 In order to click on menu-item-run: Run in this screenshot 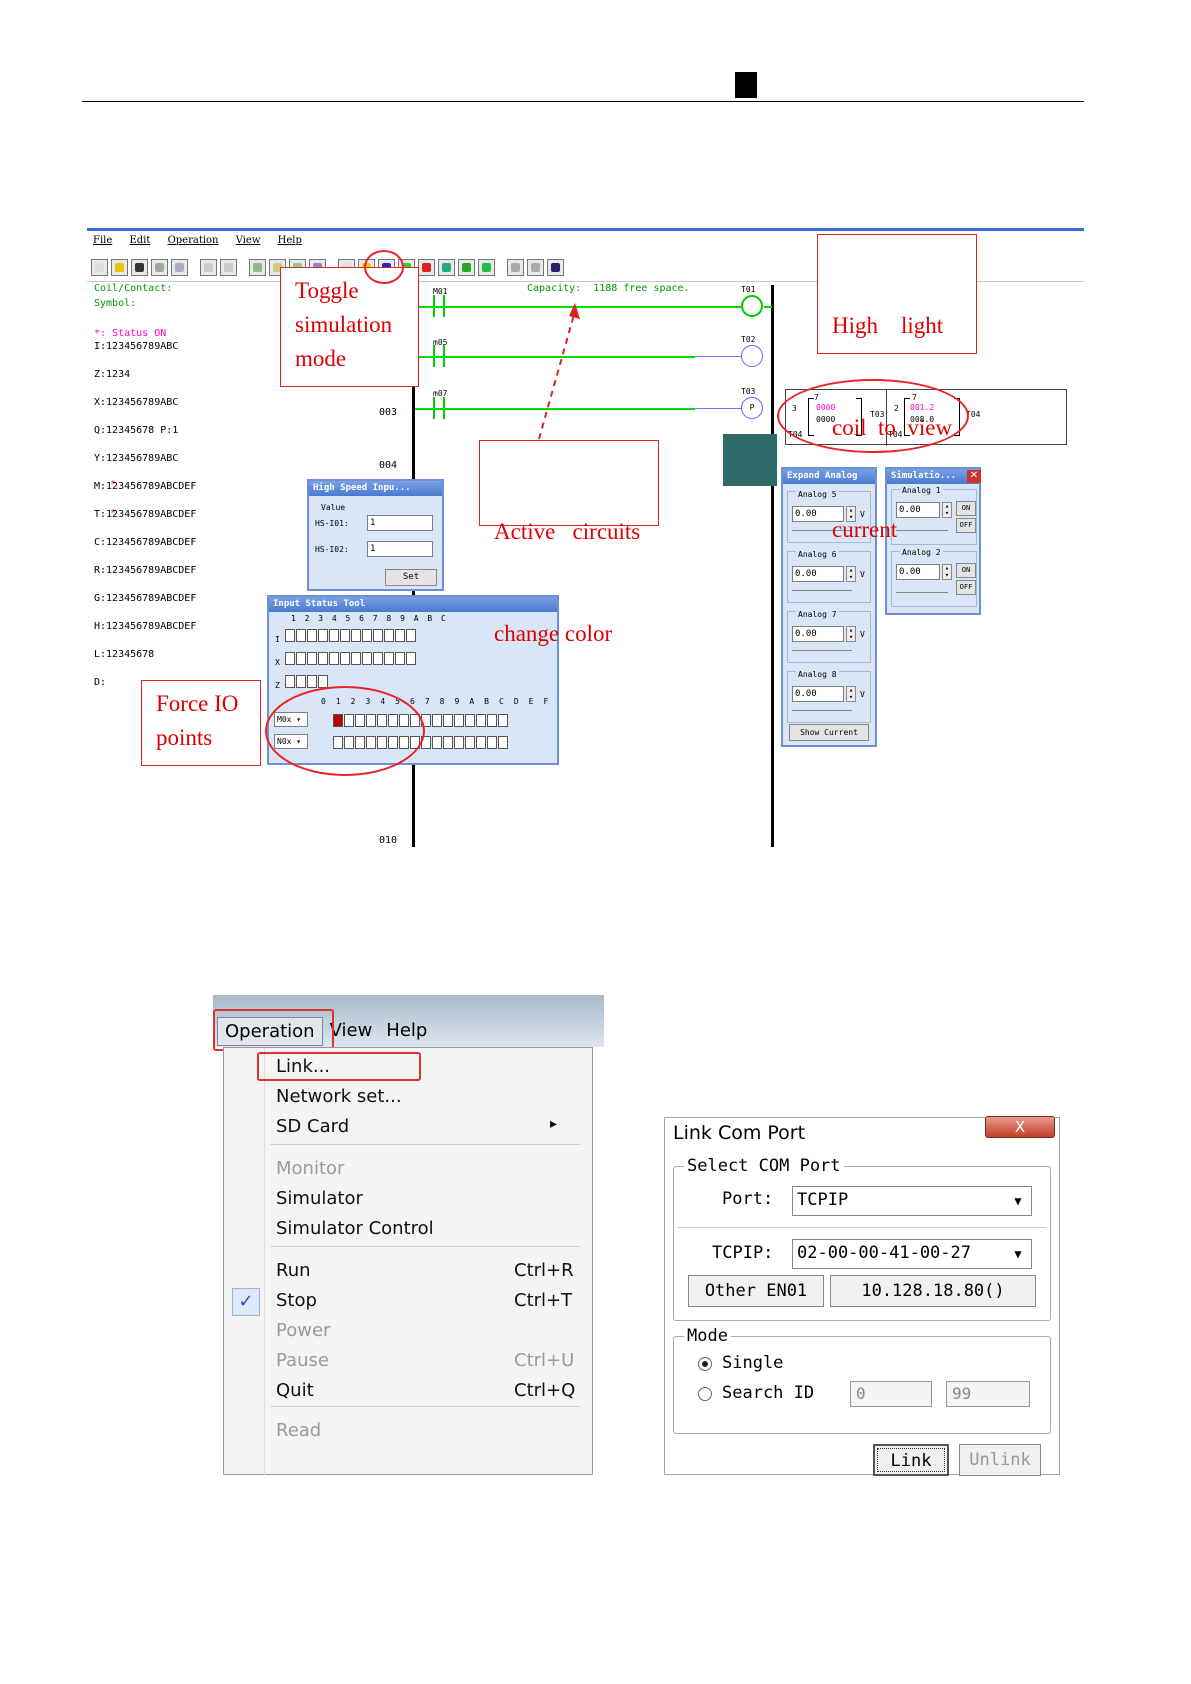, I will do `click(293, 1270)`.